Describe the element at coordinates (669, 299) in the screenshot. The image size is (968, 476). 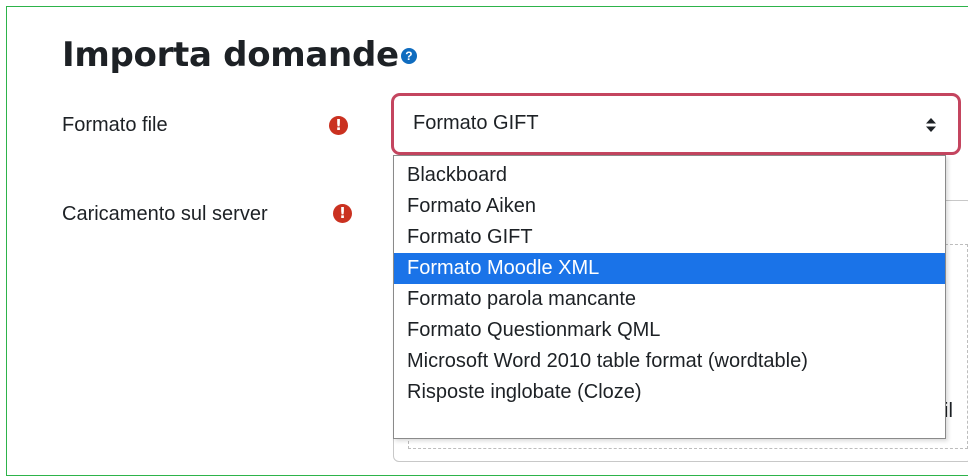
I see `dropdown-option: Formato parola mancante` at that location.